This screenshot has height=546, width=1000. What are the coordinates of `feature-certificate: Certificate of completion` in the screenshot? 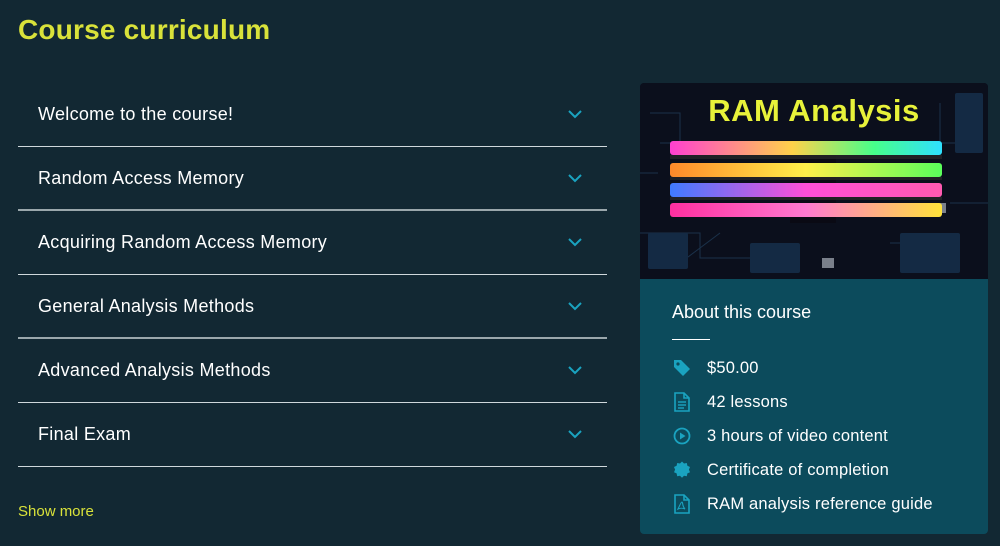 It's located at (780, 470).